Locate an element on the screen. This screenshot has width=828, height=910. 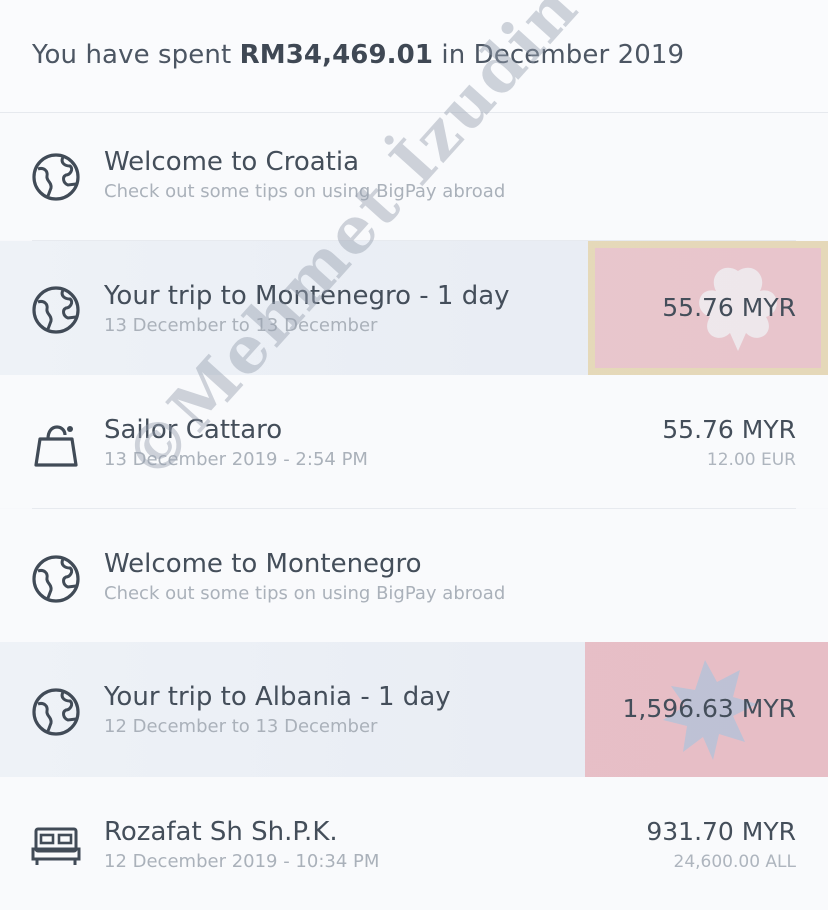
item-subtitle: 12 December 2019 - 10:34 PM is located at coordinates (242, 861).